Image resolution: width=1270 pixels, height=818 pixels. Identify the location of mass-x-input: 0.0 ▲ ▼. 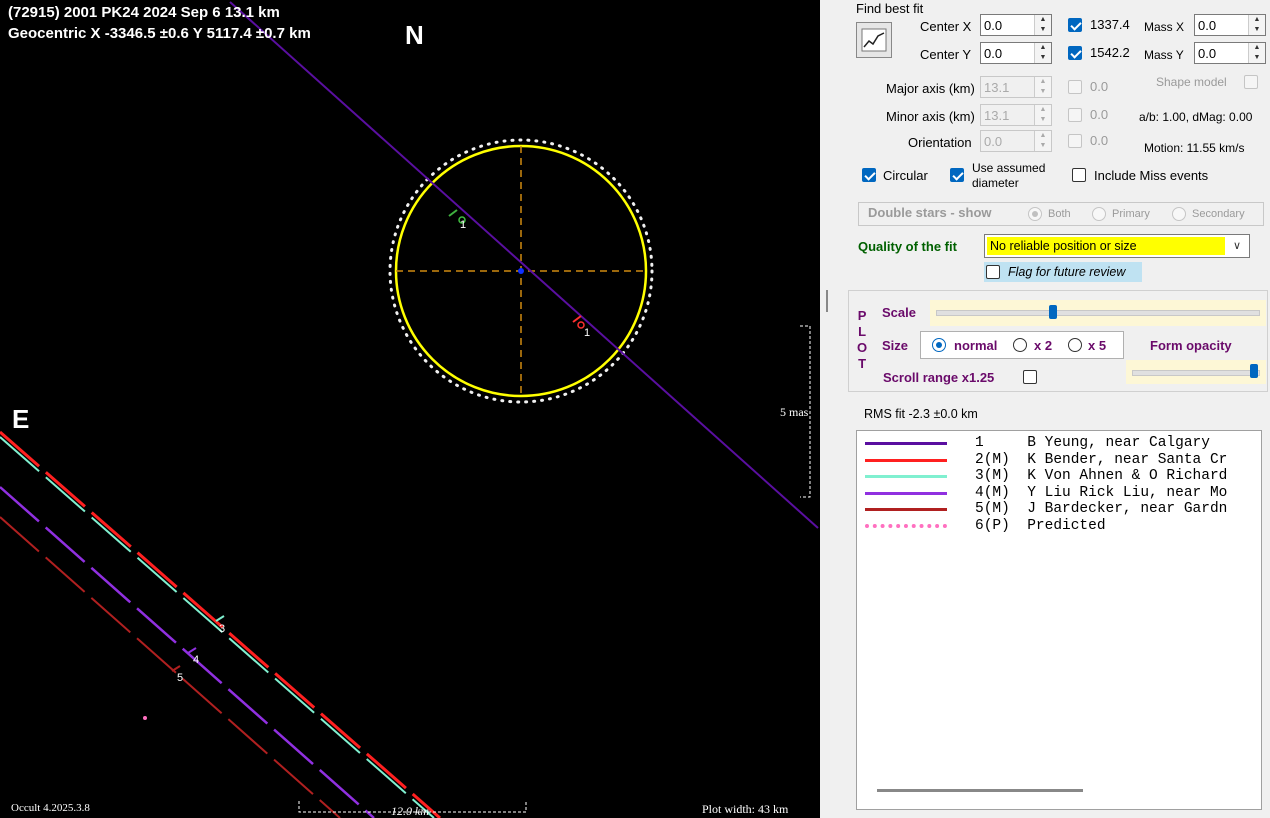
(1230, 25).